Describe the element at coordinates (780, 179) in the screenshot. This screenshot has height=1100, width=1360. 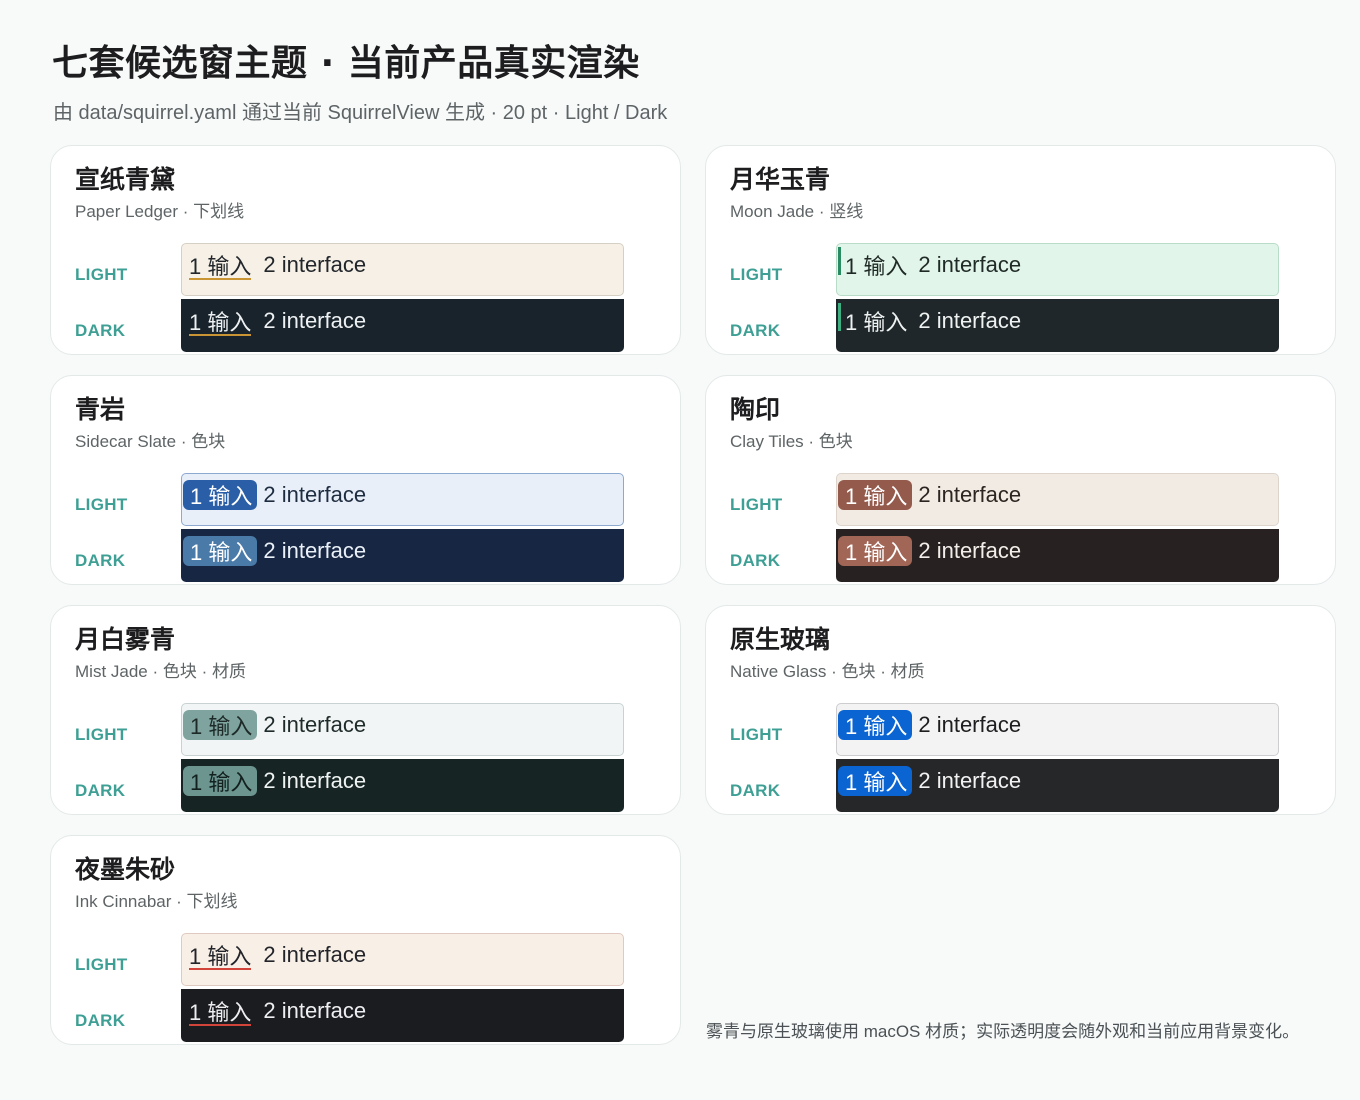
I see `theme-name: 月华玉青` at that location.